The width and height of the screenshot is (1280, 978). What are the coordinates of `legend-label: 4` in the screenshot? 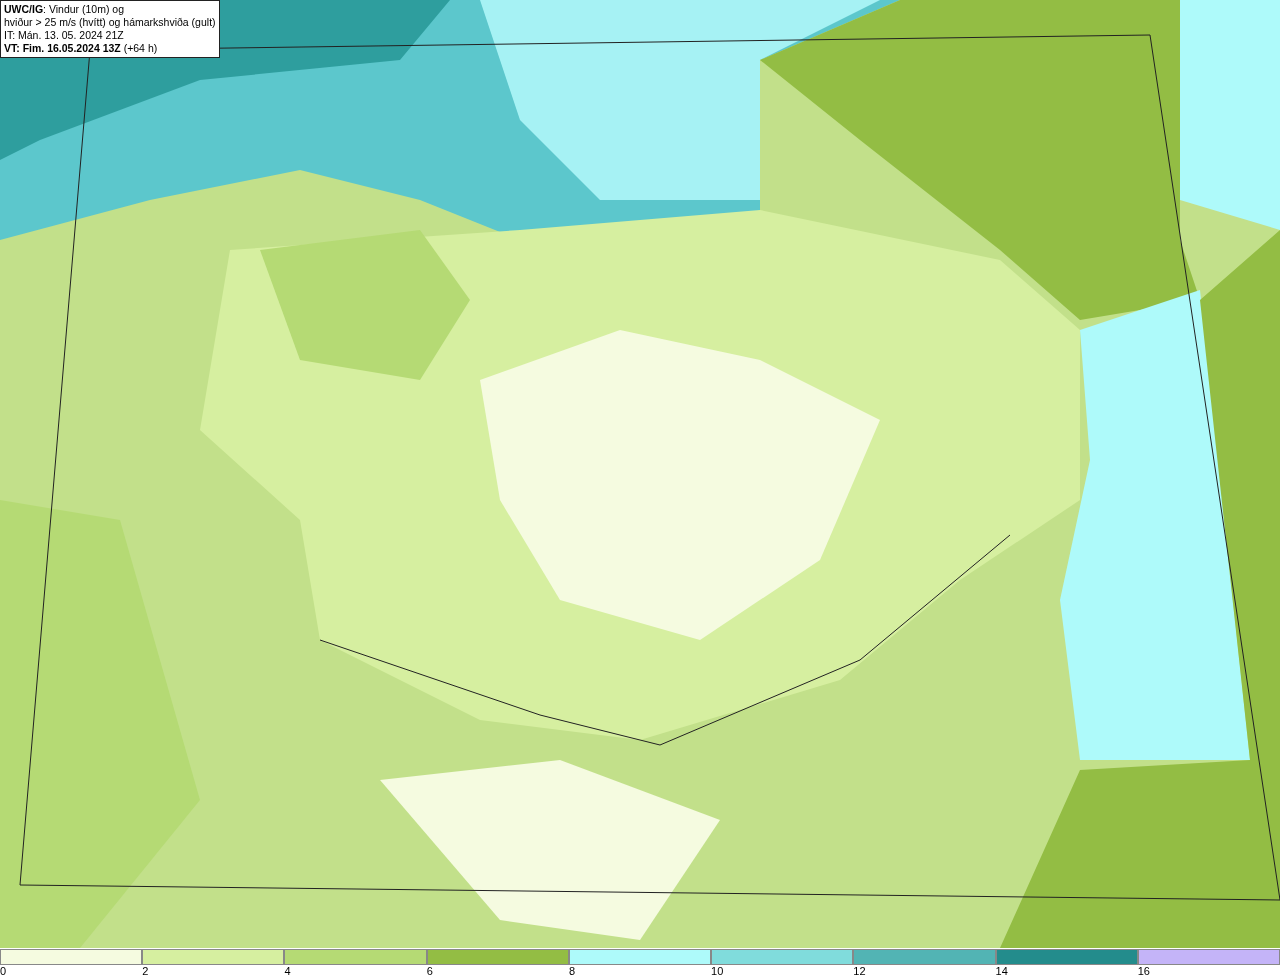 It's located at (287, 971).